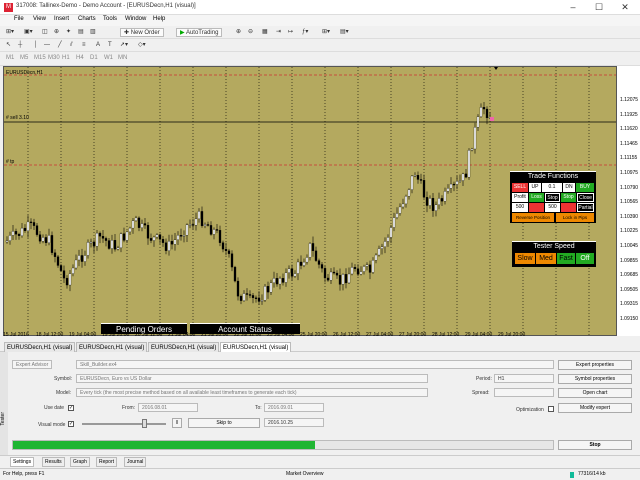 This screenshot has width=640, height=480. I want to click on from-date-field: 2016.08.01, so click(168, 407).